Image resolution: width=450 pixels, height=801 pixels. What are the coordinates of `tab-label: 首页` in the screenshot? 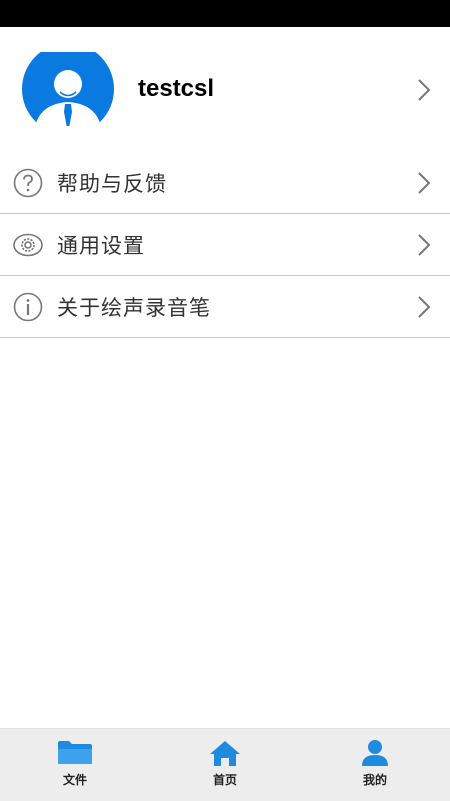 It's located at (224, 780).